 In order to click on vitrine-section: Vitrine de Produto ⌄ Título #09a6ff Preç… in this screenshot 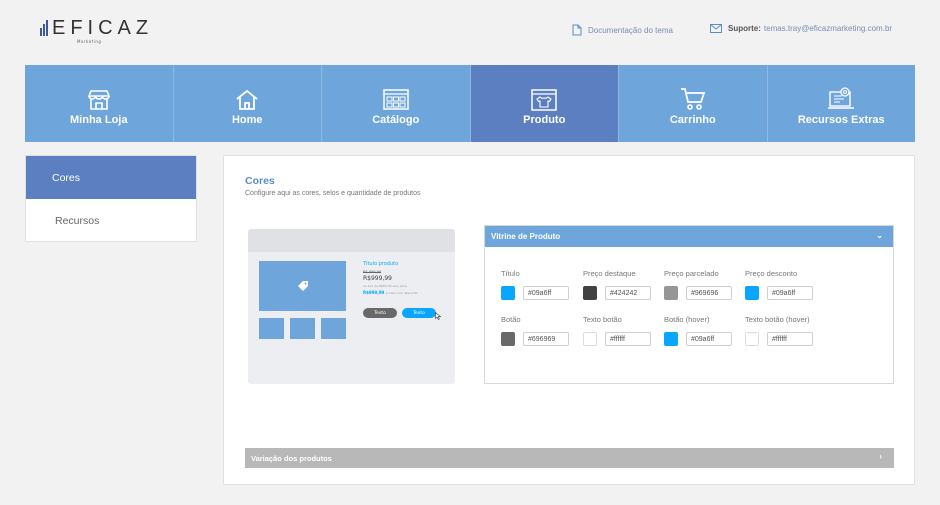, I will do `click(689, 304)`.